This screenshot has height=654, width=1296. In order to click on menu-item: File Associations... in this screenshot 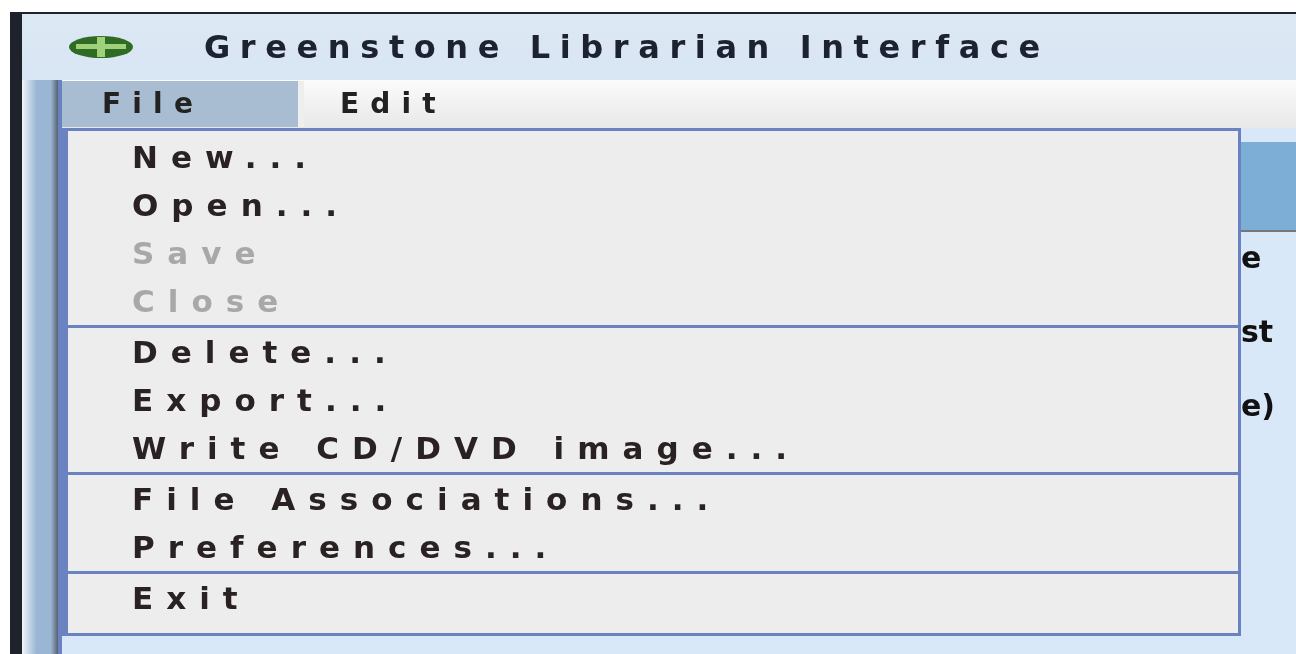, I will do `click(653, 499)`.